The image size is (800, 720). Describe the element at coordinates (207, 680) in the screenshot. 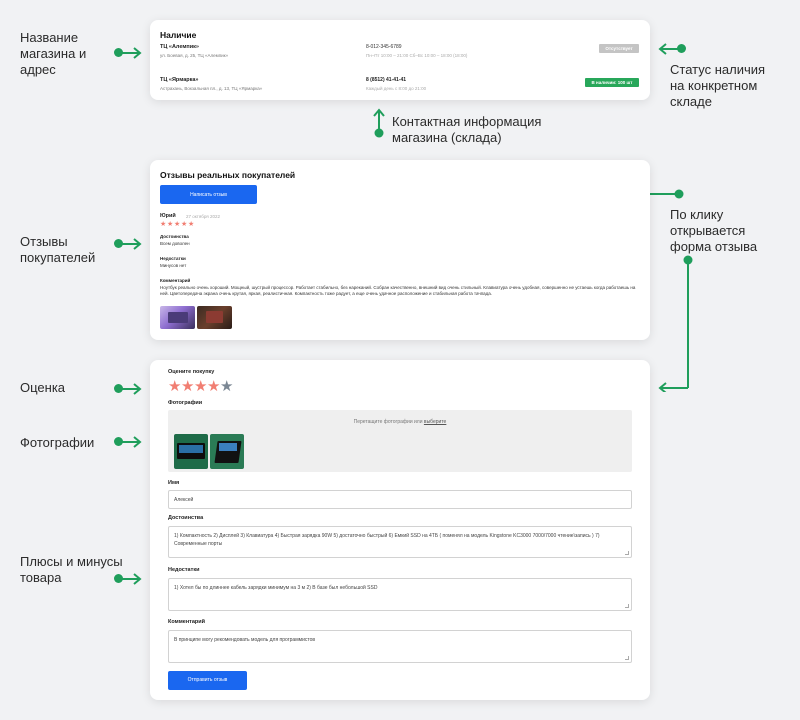

I see `submit-review-button: Отправить отзыв` at that location.